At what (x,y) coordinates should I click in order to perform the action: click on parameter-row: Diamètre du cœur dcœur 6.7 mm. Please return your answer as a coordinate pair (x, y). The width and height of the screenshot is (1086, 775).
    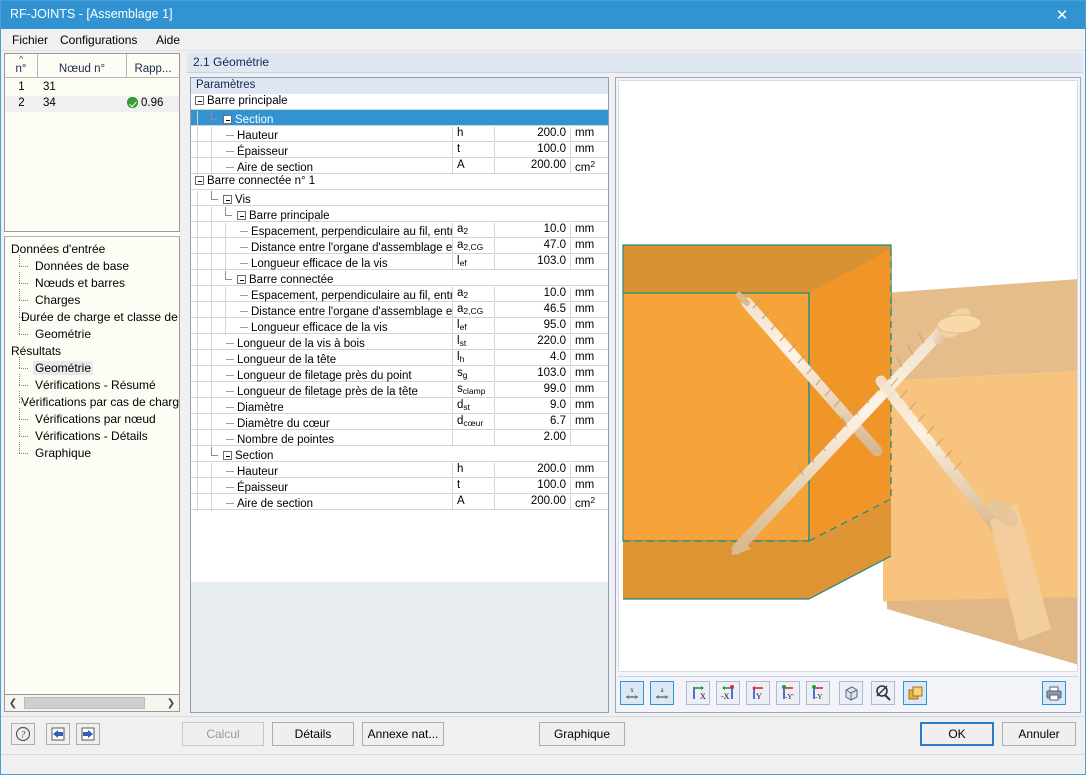
    Looking at the image, I should click on (399, 422).